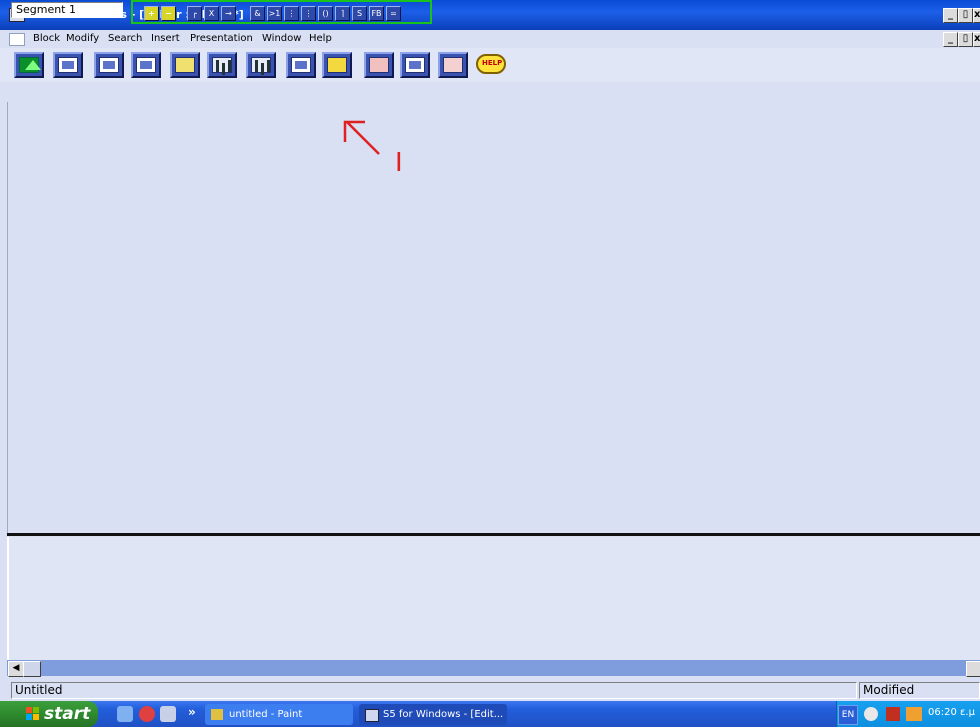 The height and width of the screenshot is (727, 980). I want to click on module-icon, so click(109, 65).